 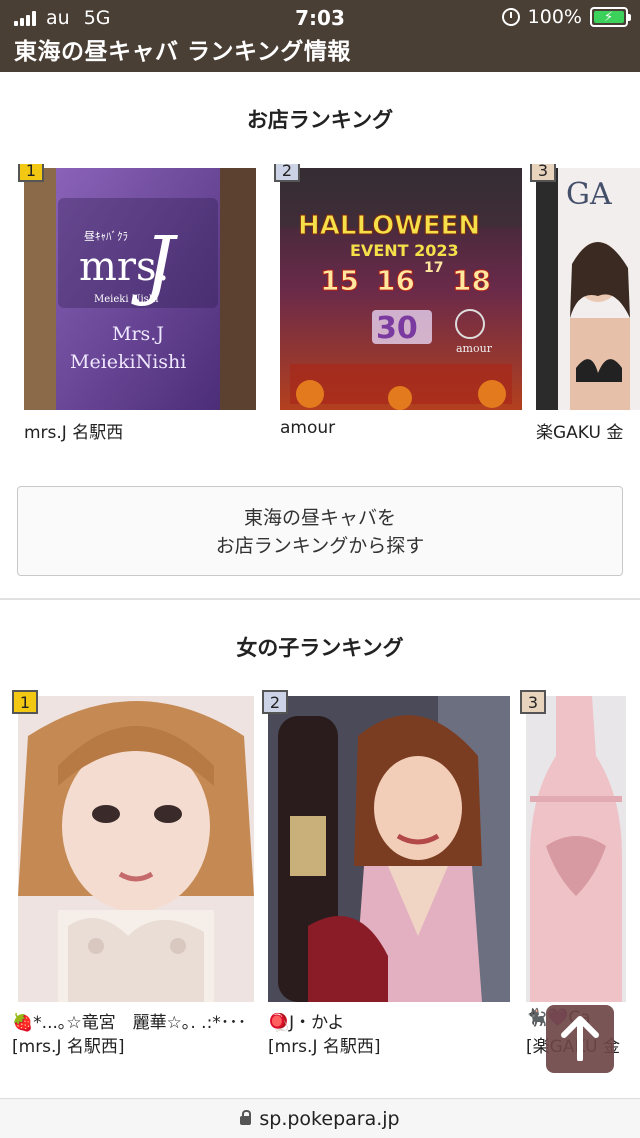 I want to click on champagne-bottle-image, so click(x=576, y=849).